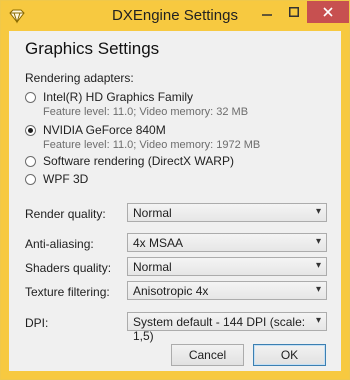 The image size is (350, 380). I want to click on texture-filtering-select: Anisotropic 4x ▾, so click(227, 290).